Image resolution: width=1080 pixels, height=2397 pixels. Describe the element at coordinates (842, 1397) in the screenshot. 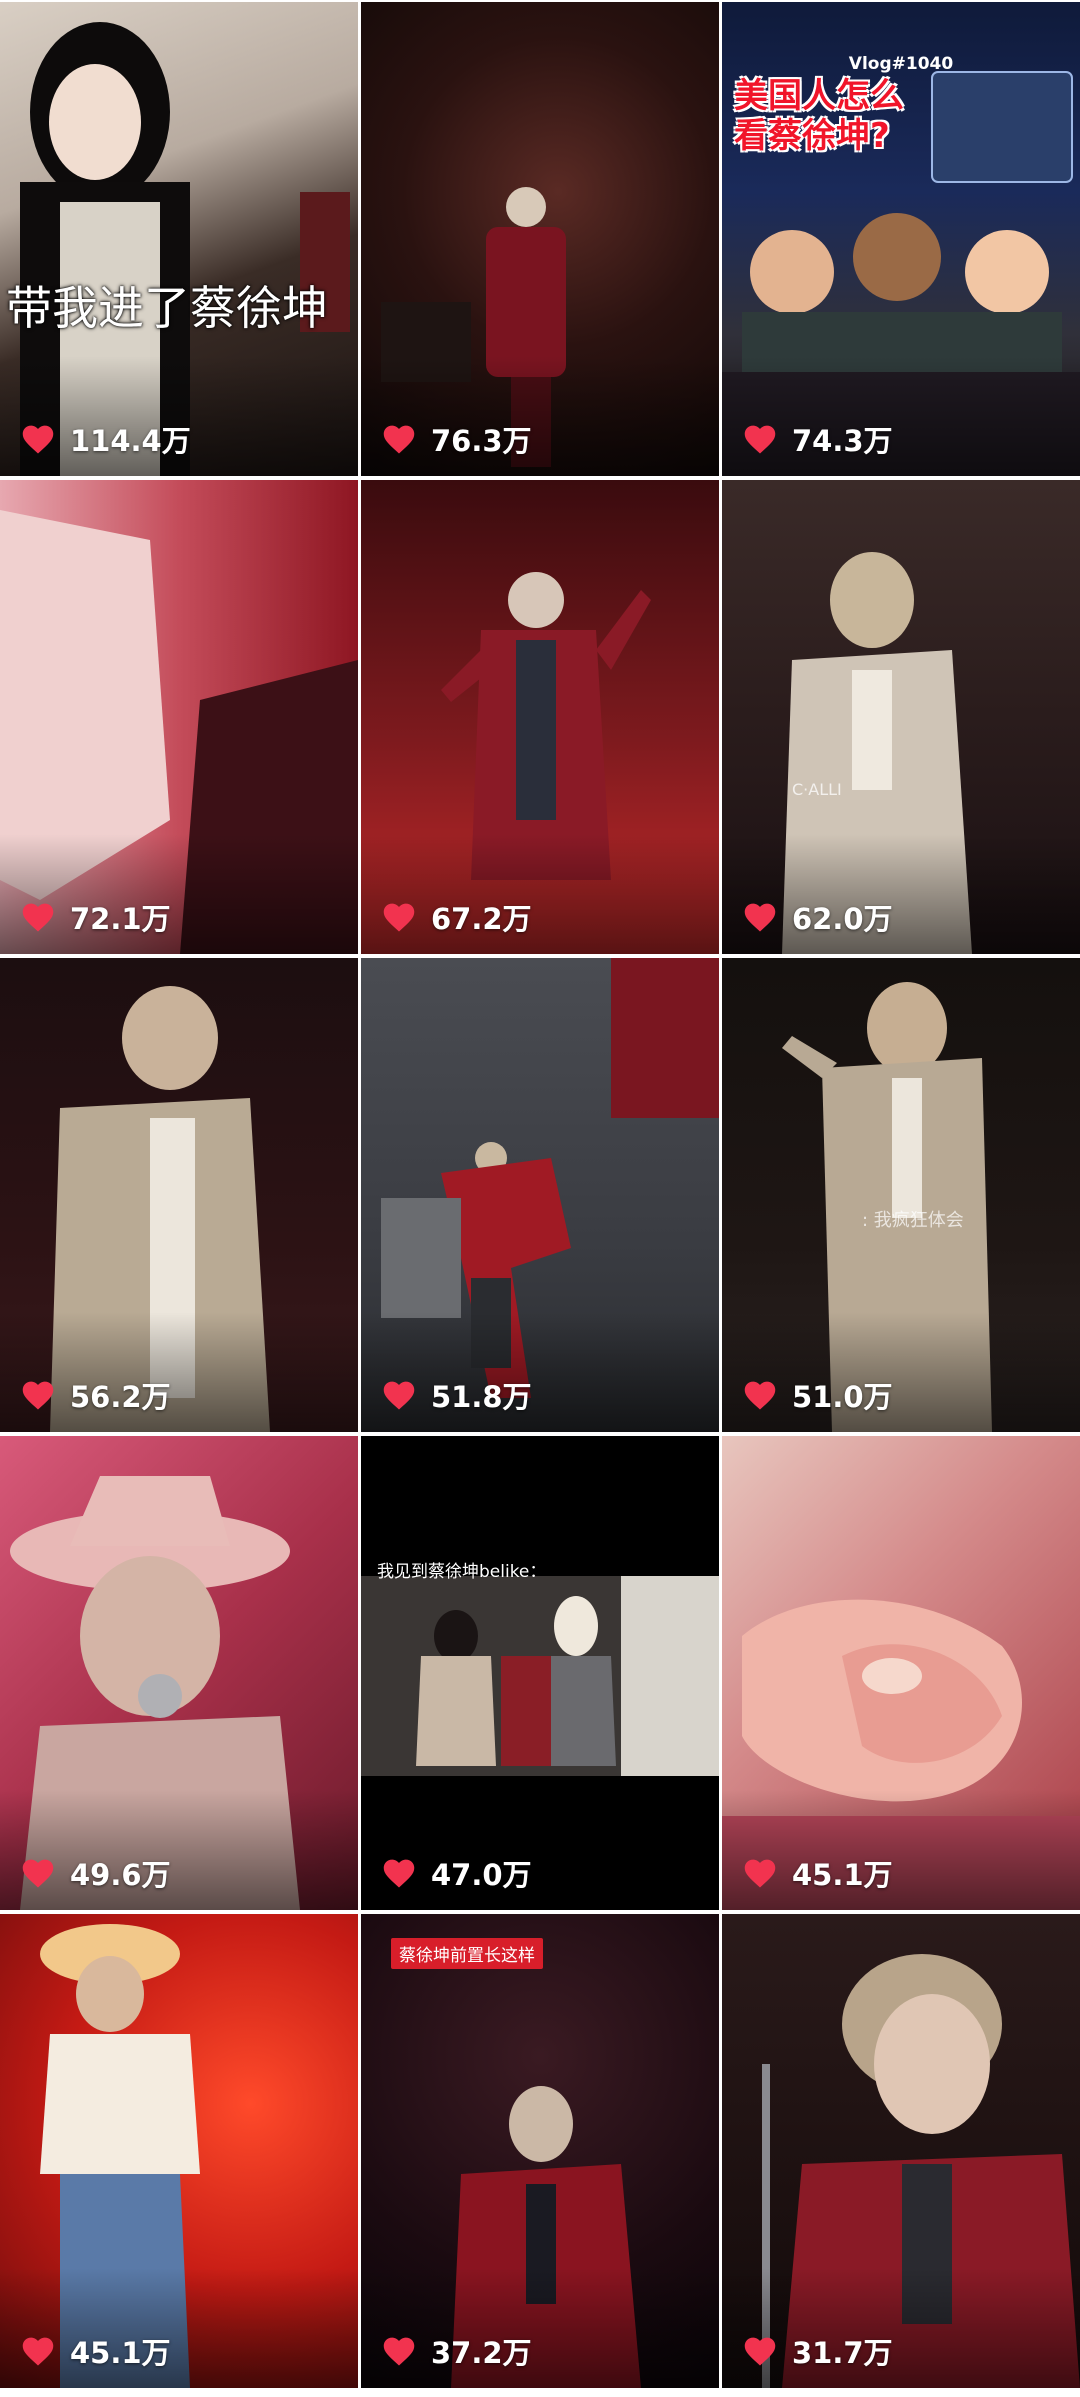

I see `like-count-text: 51.0万` at that location.